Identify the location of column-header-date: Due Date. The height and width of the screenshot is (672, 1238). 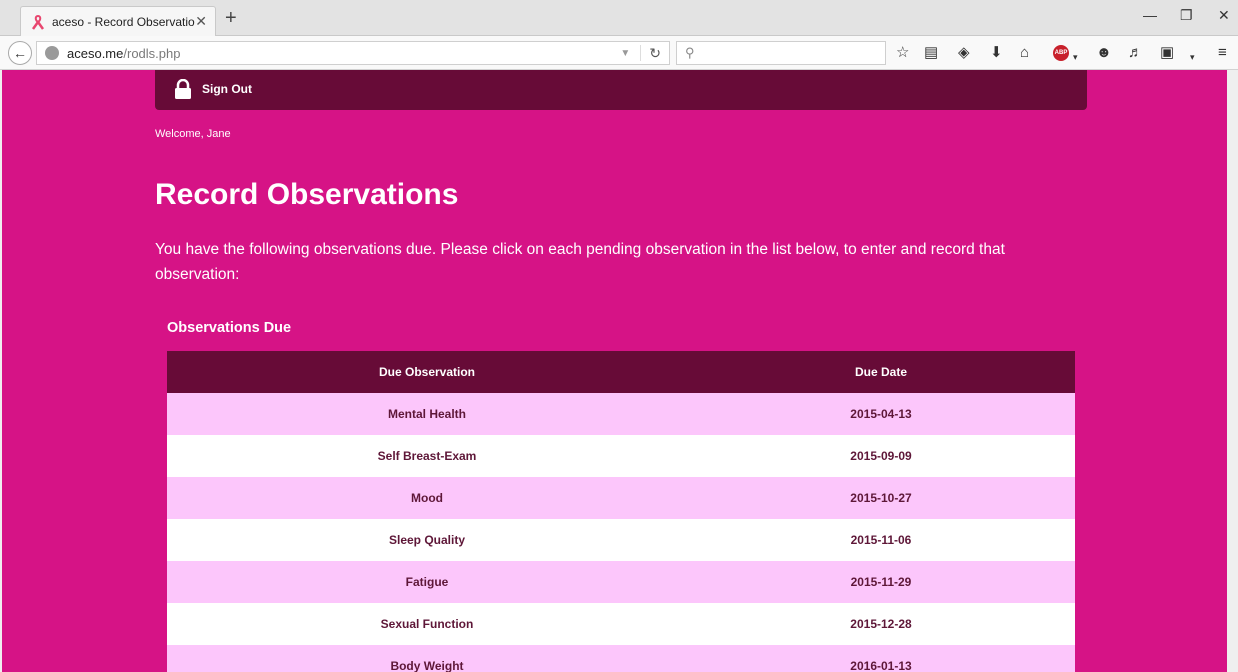
(881, 372).